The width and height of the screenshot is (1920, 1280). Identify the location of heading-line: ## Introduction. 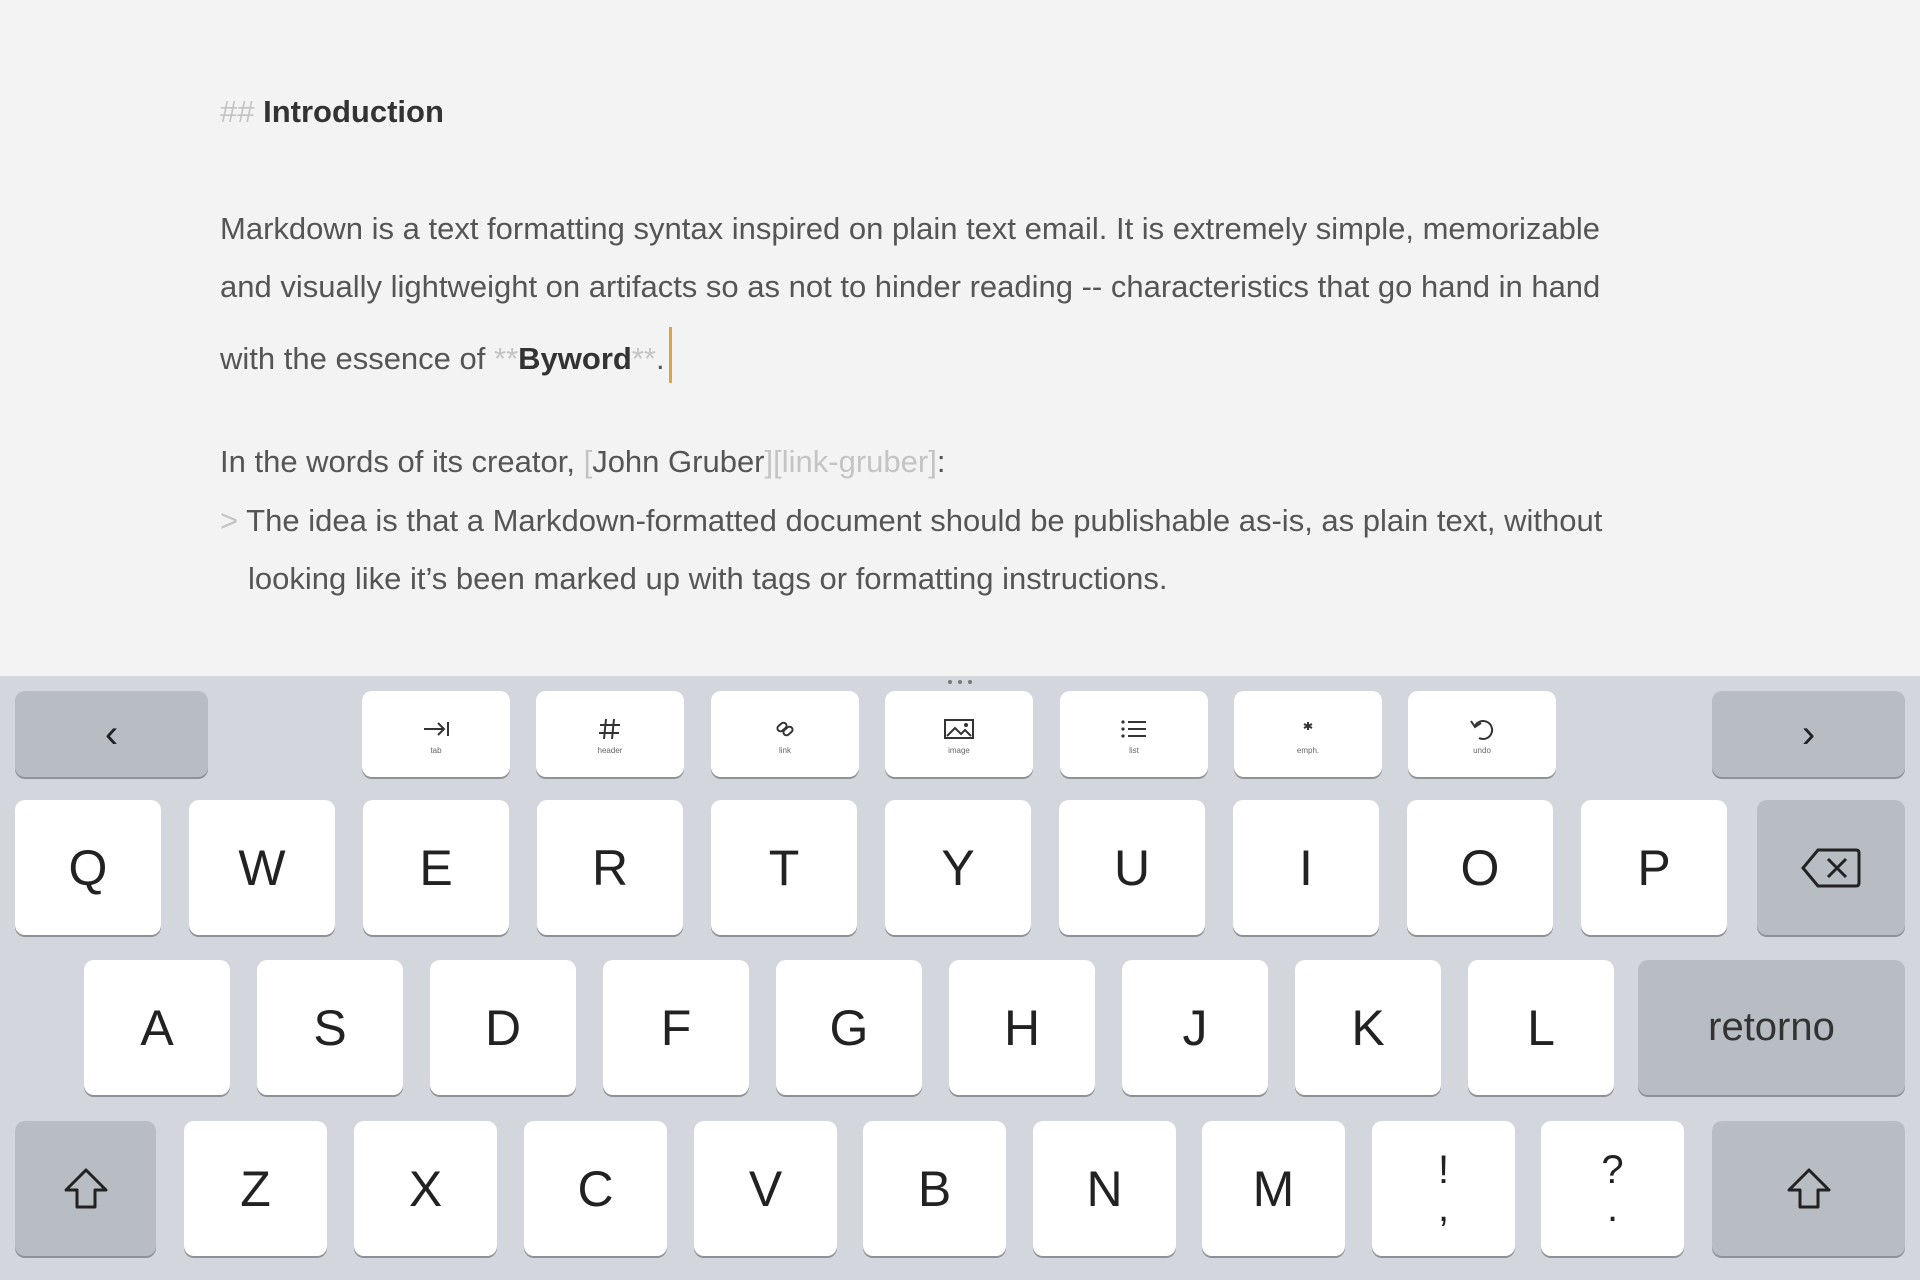
(332, 112).